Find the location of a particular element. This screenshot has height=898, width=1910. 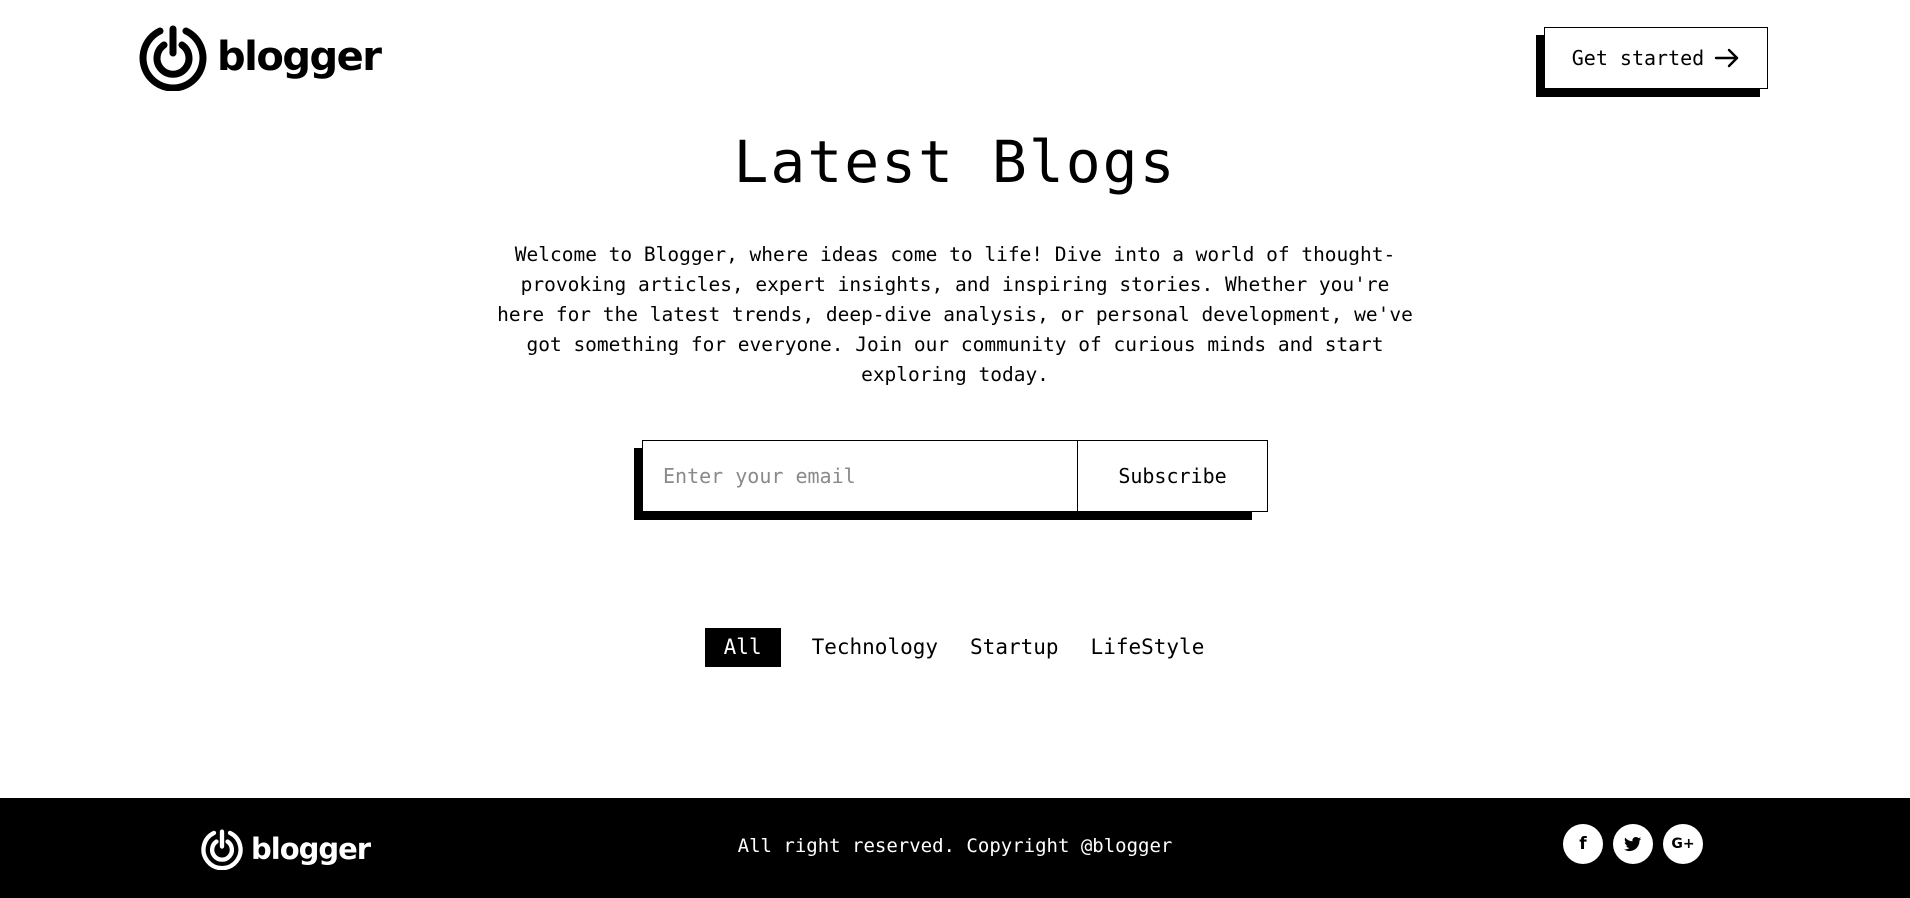

subscribe-box: Subscribe is located at coordinates (955, 476).